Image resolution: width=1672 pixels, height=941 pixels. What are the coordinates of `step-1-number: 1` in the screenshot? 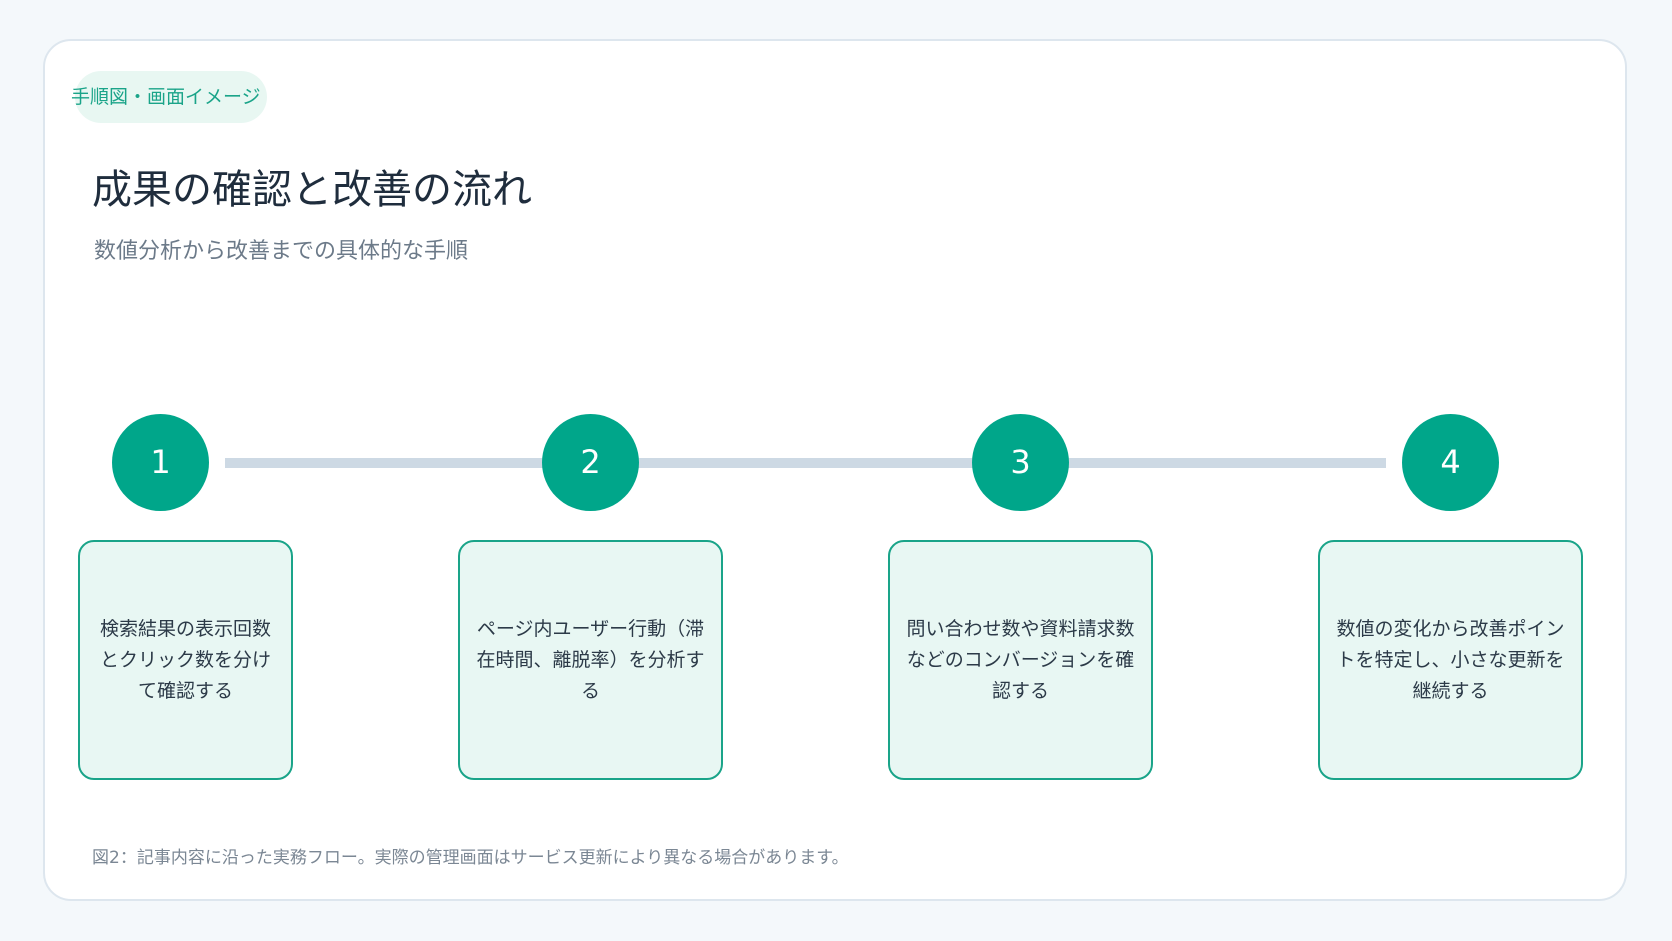 It's located at (160, 462).